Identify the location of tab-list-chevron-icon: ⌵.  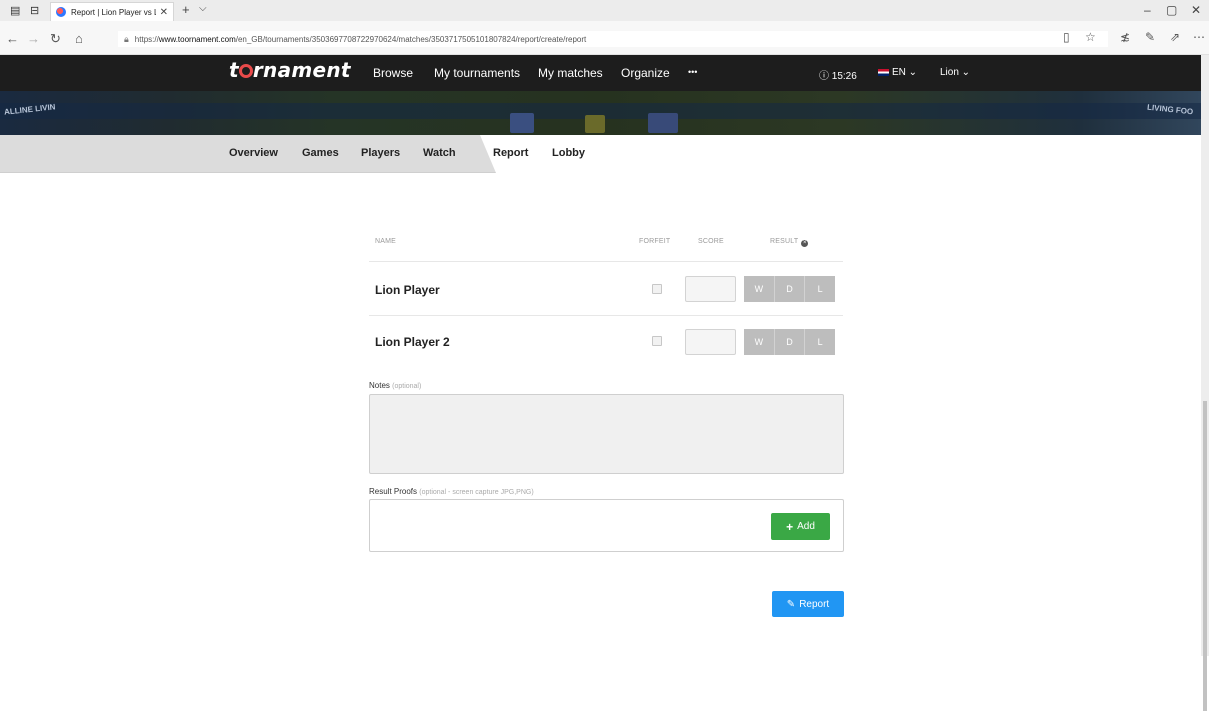
(203, 8).